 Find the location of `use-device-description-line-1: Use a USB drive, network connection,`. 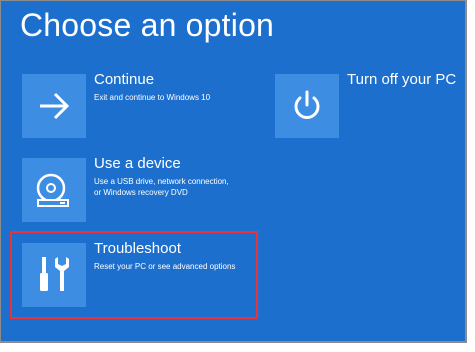

use-device-description-line-1: Use a USB drive, network connection, is located at coordinates (161, 181).